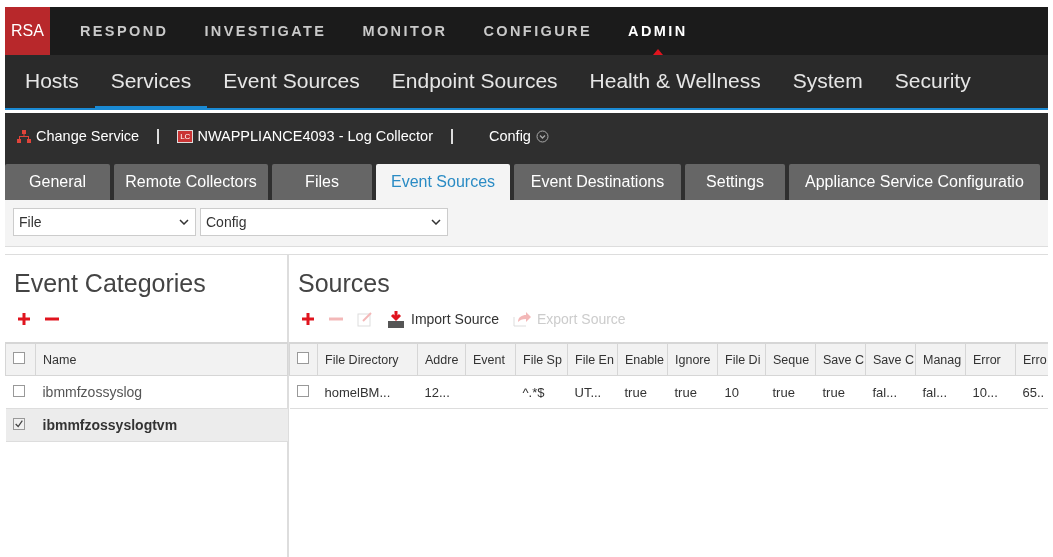 Image resolution: width=1053 pixels, height=557 pixels. Describe the element at coordinates (344, 283) in the screenshot. I see `panel-title: Sources` at that location.